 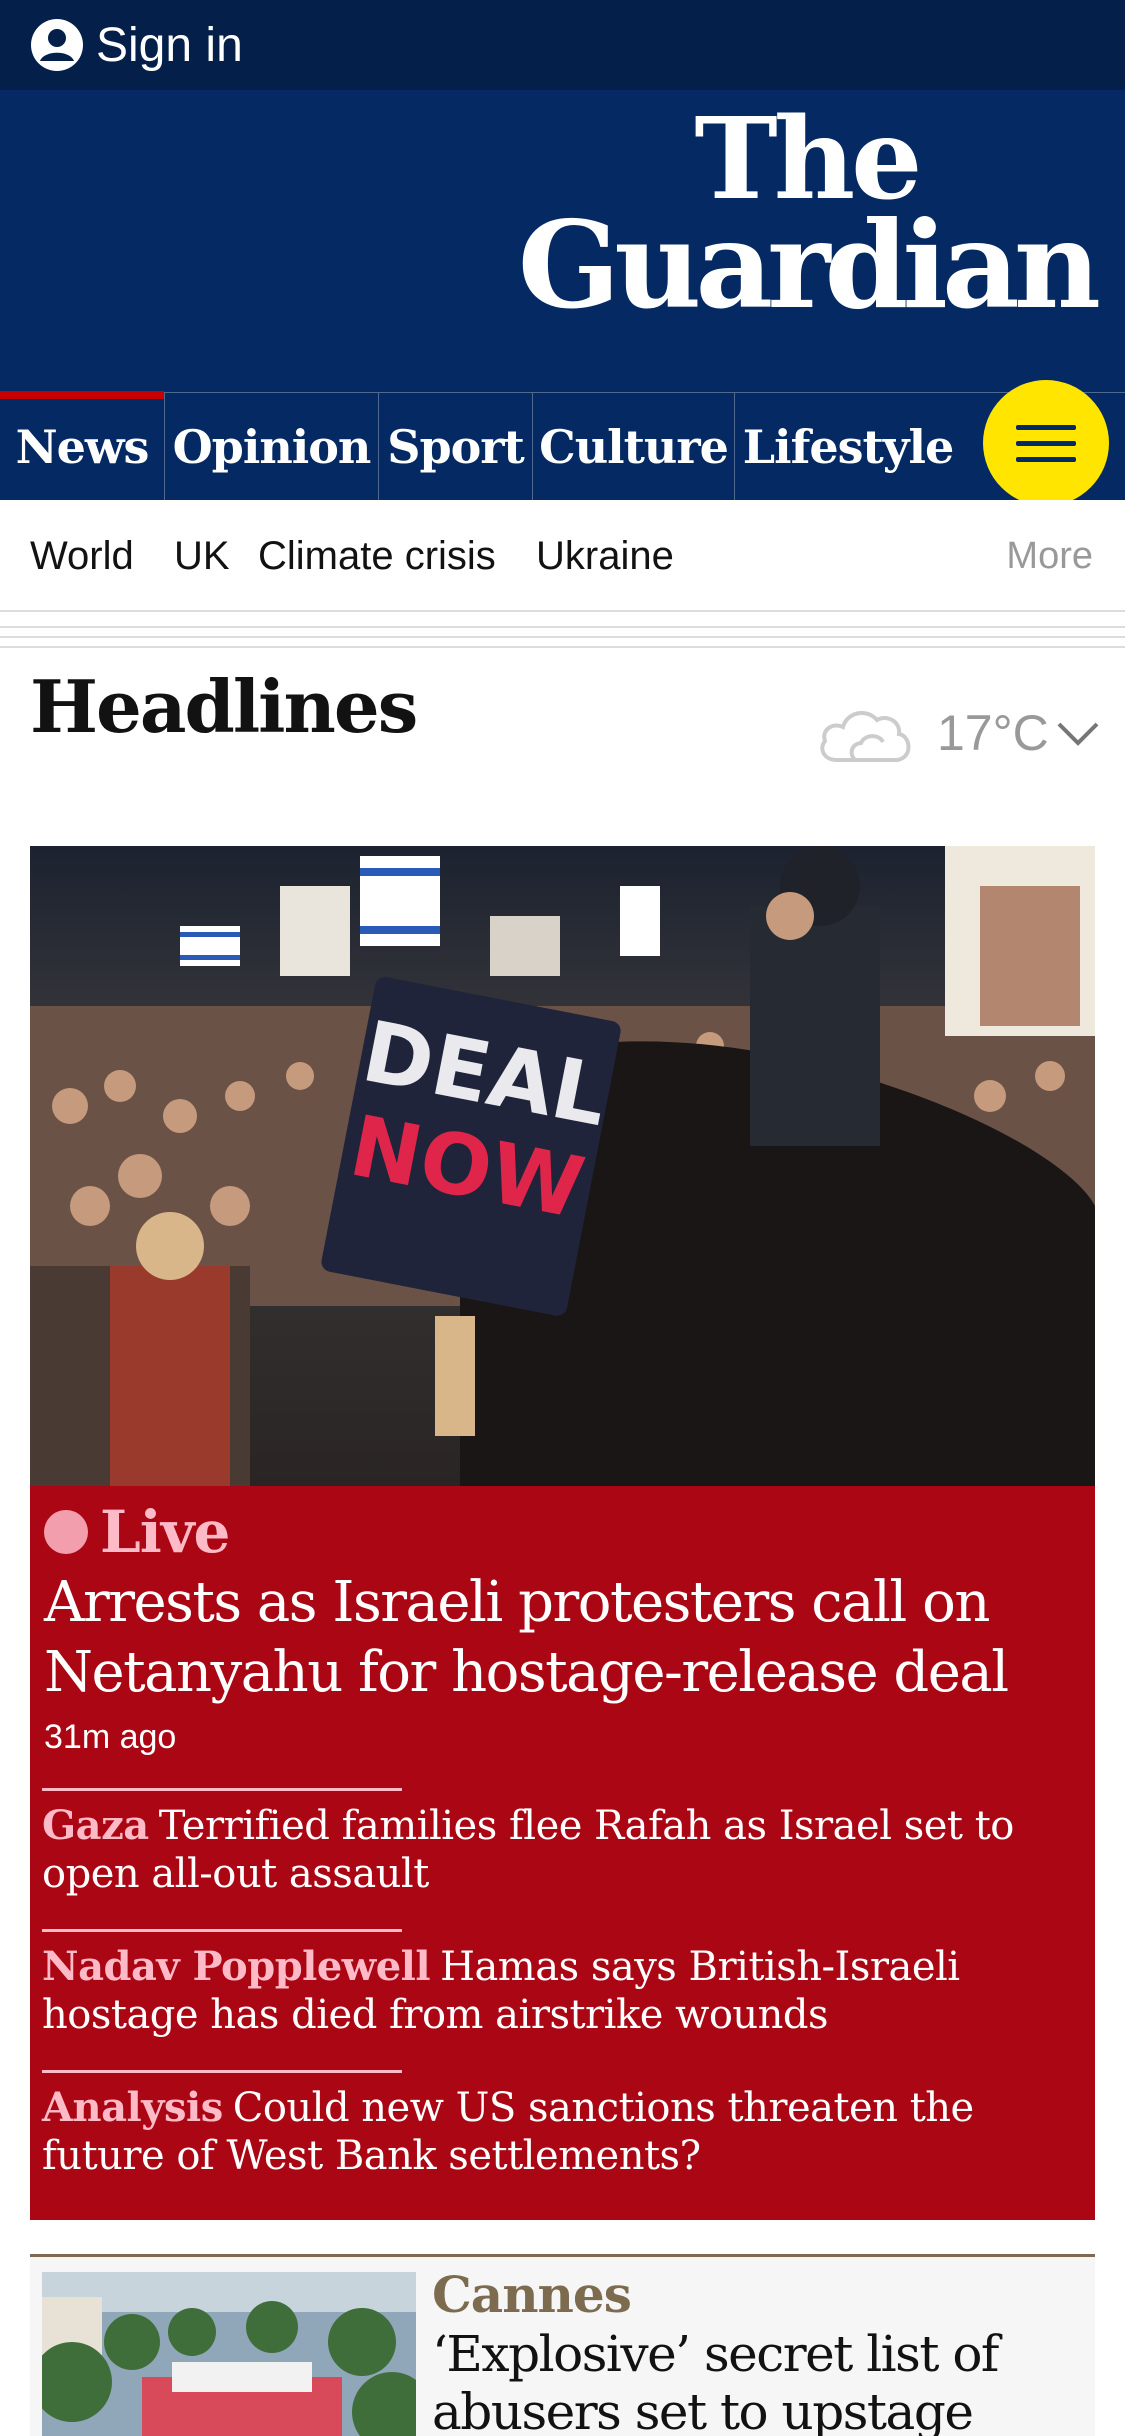 What do you see at coordinates (66, 1532) in the screenshot?
I see `live-pulse-icon` at bounding box center [66, 1532].